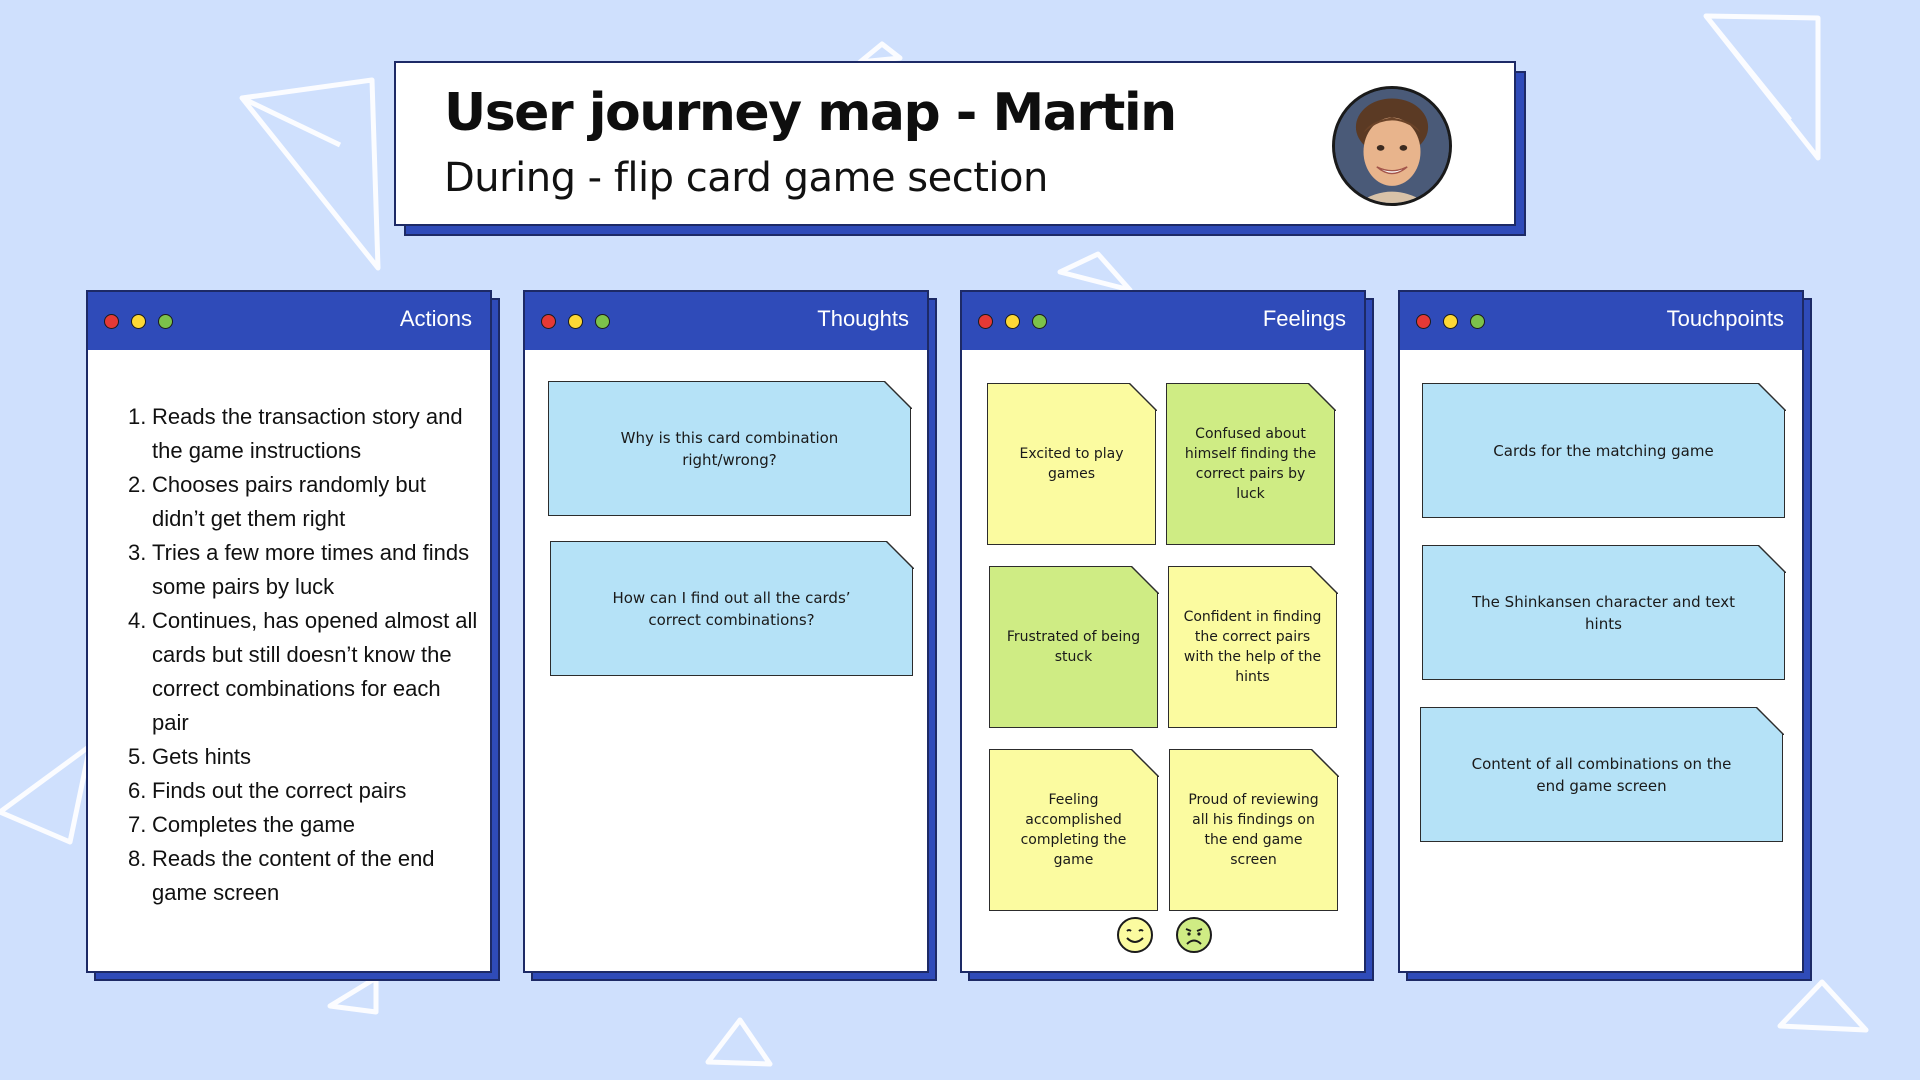 The height and width of the screenshot is (1080, 1920). I want to click on window-title-bar: Feelings, so click(1163, 321).